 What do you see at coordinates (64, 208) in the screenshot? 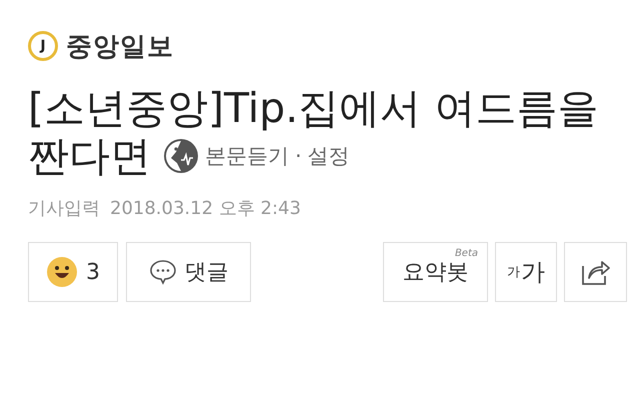
I see `date-label: 기사입력` at bounding box center [64, 208].